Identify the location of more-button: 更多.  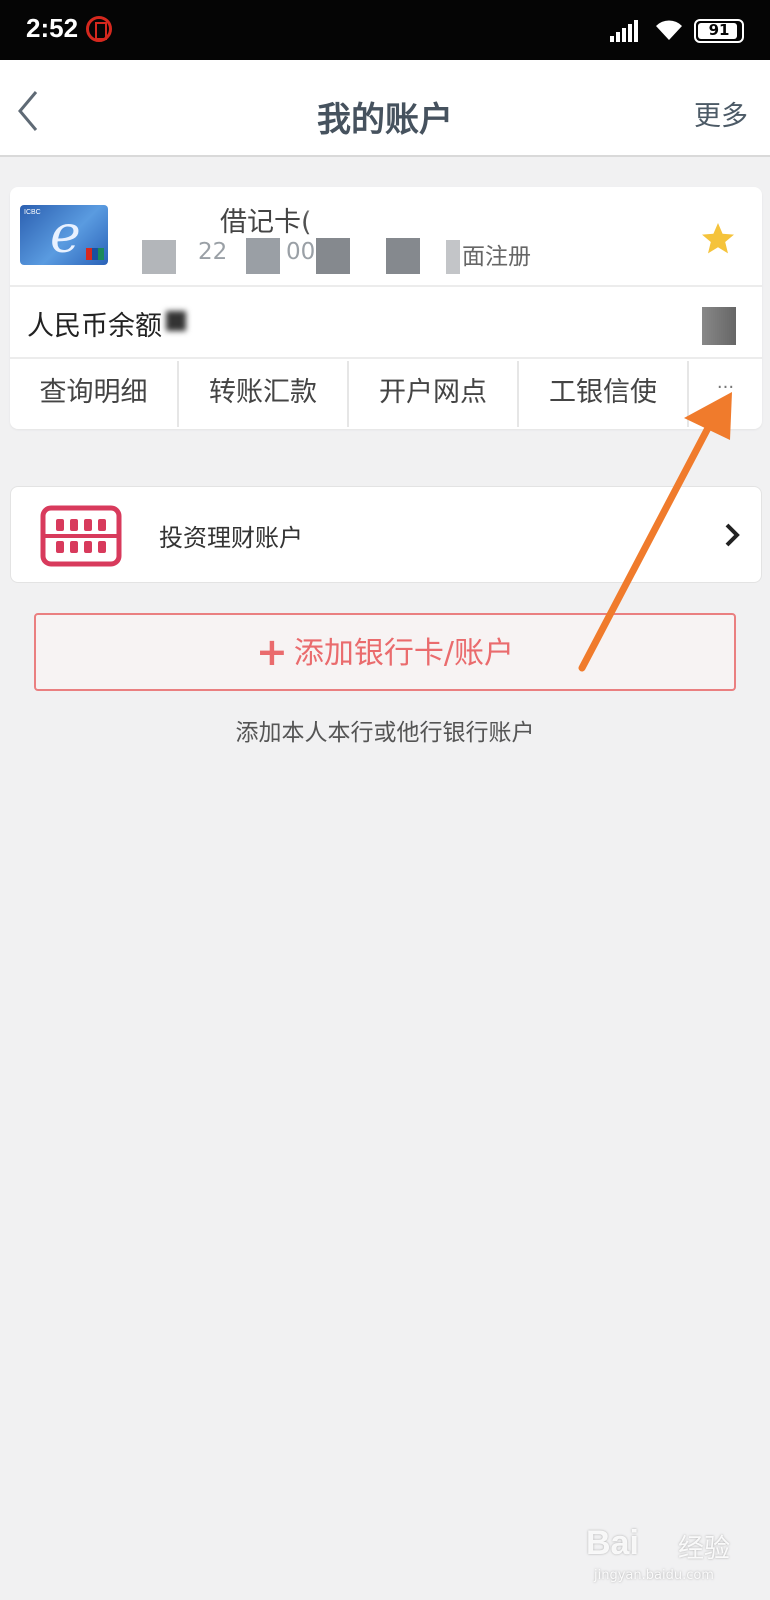
(721, 113).